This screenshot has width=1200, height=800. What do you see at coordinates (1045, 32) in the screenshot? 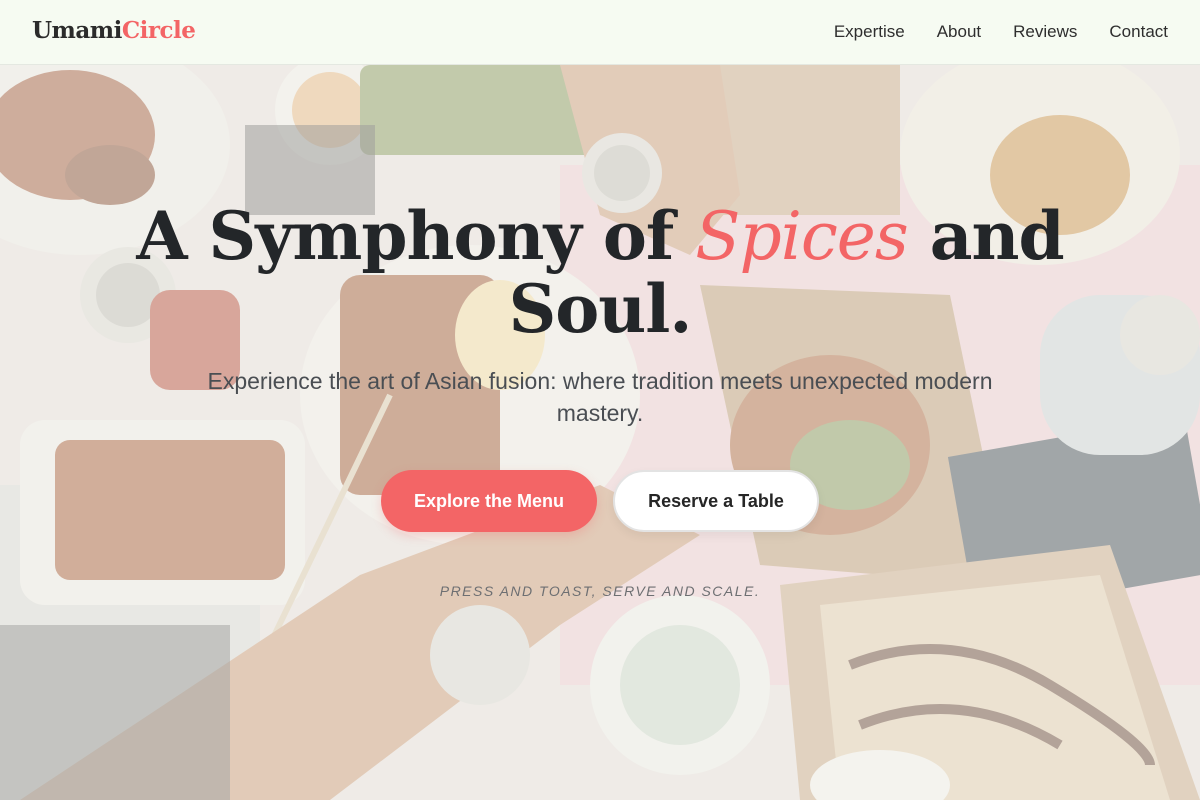
I see `nav-link-reviews: Reviews` at bounding box center [1045, 32].